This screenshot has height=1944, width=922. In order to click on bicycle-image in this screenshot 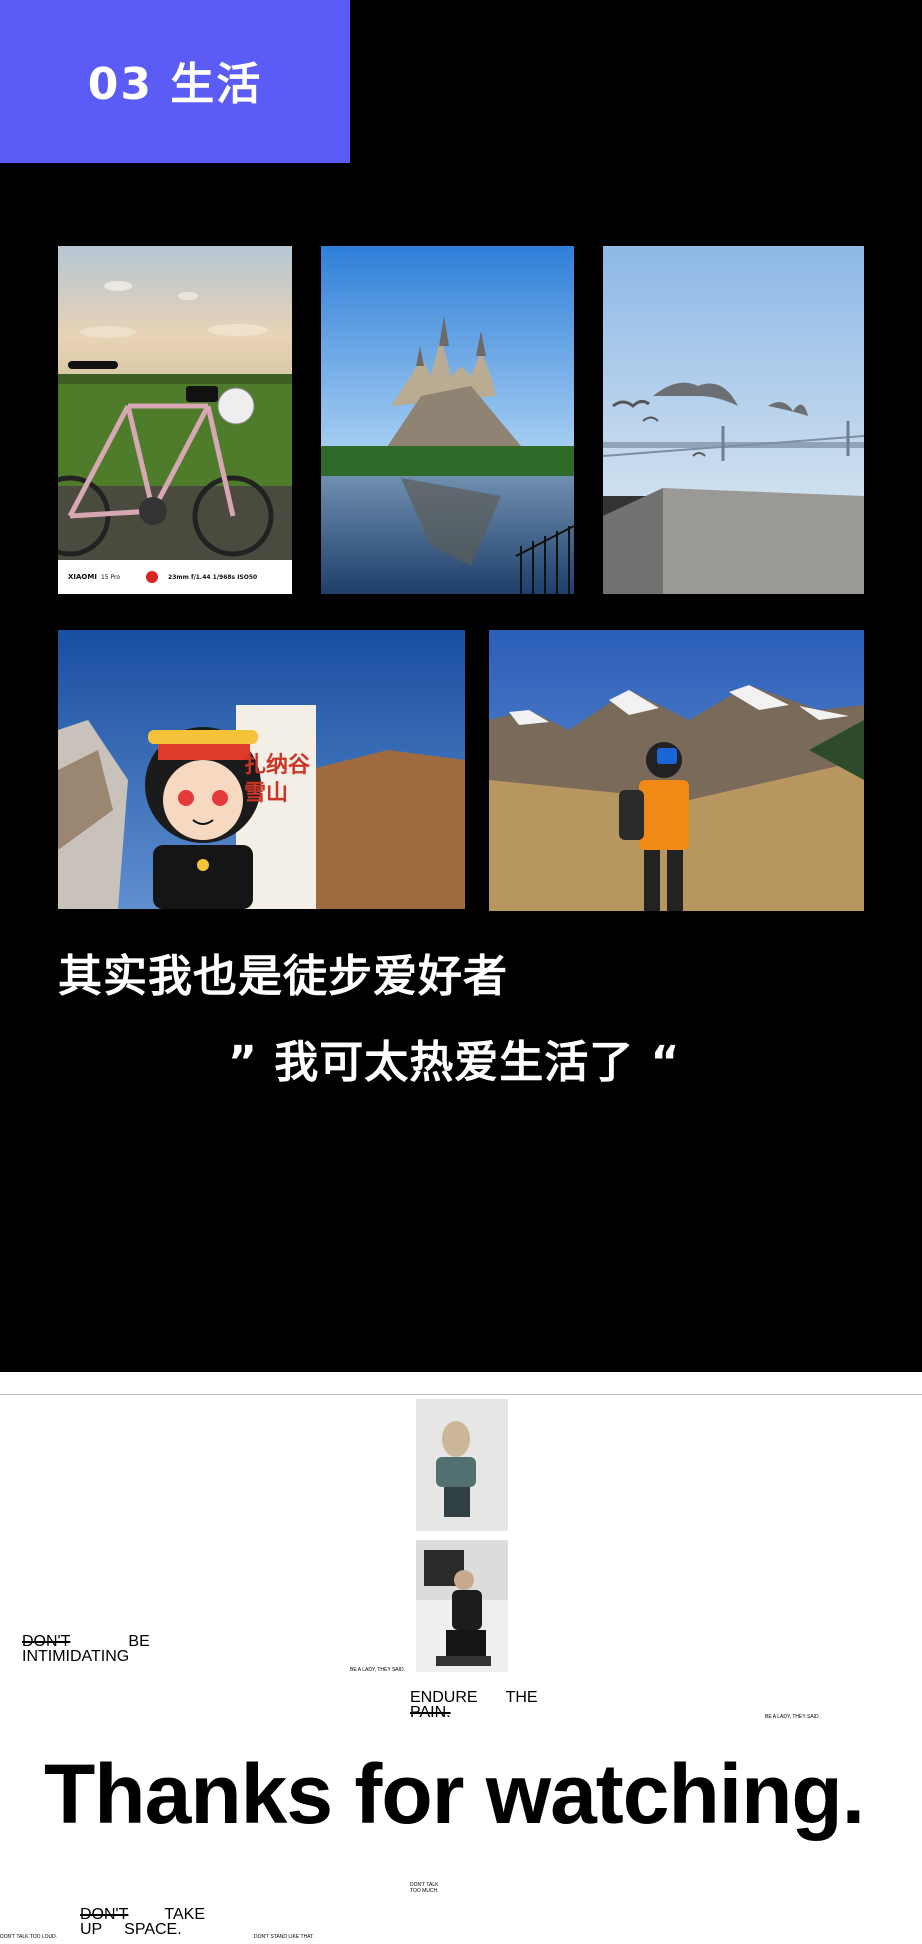, I will do `click(175, 420)`.